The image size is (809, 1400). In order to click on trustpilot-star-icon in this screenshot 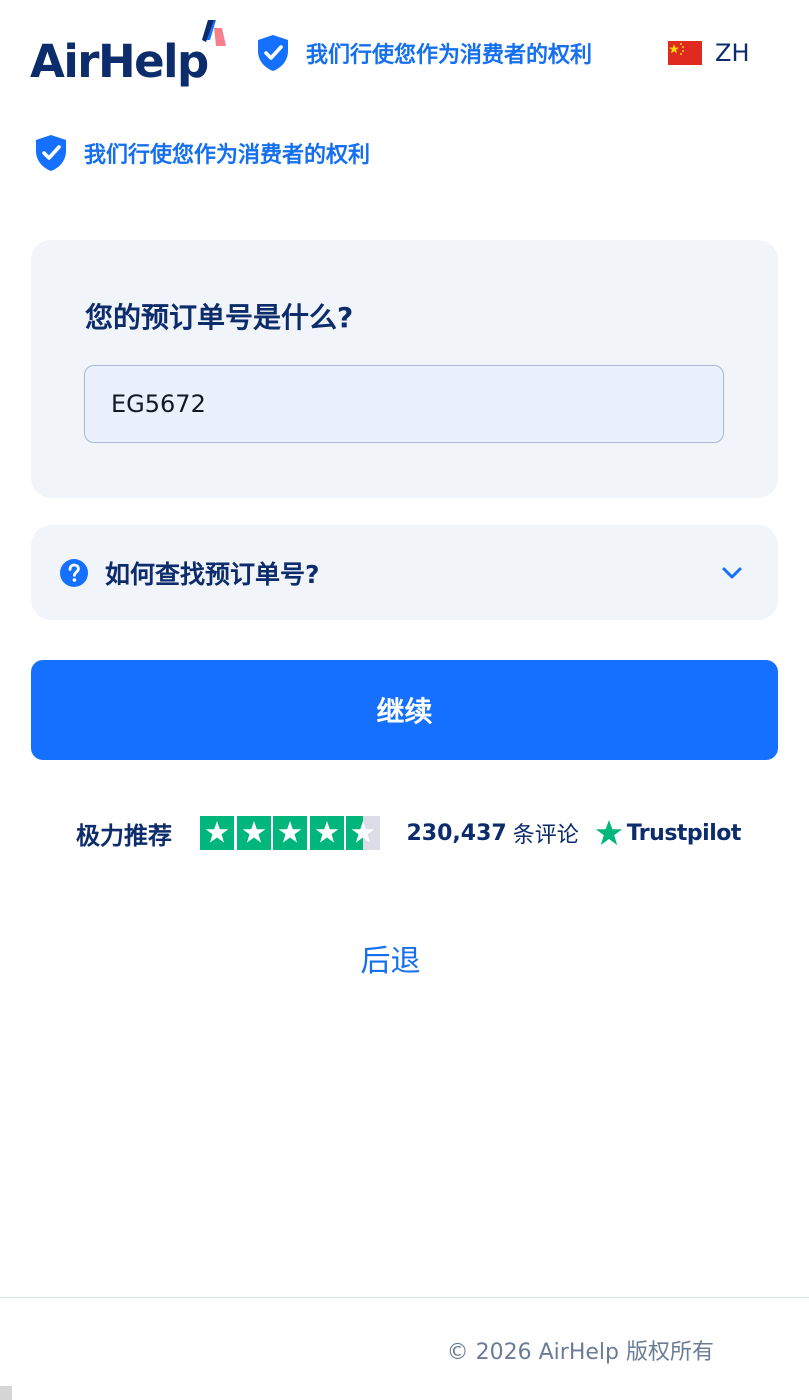, I will do `click(608, 832)`.